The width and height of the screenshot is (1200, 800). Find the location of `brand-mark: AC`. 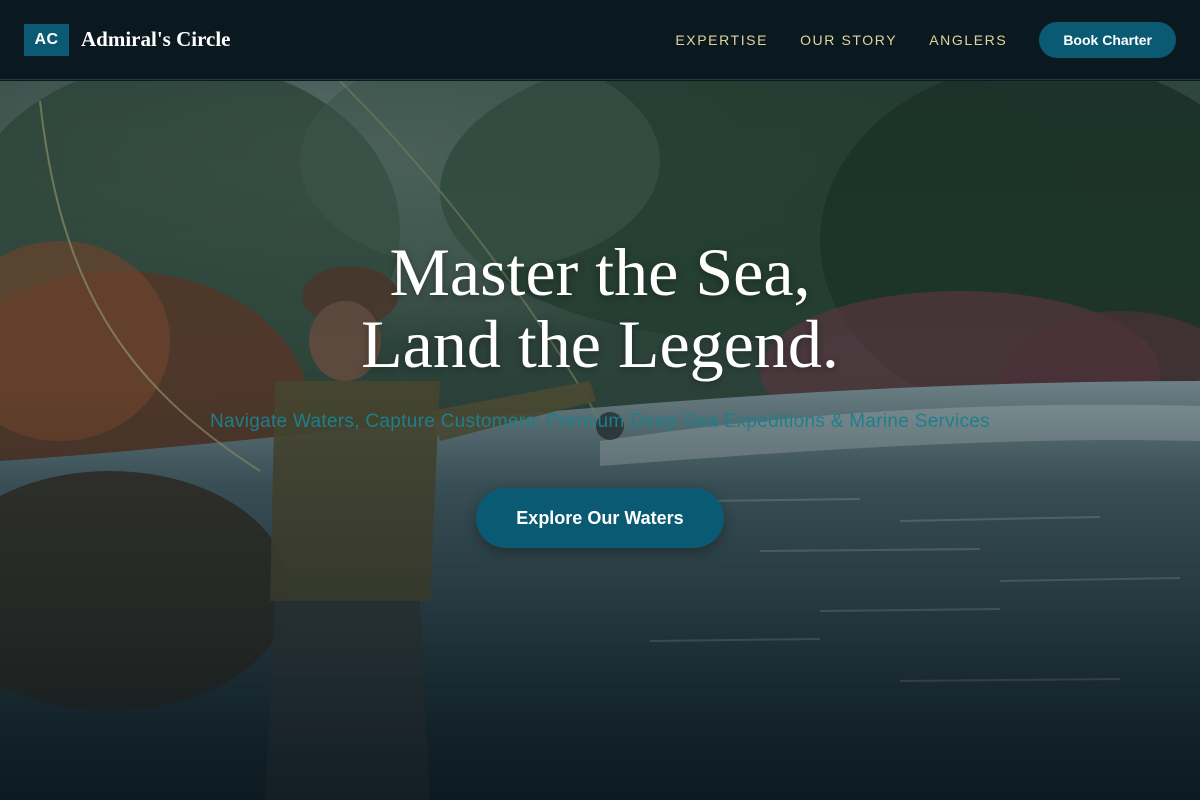

brand-mark: AC is located at coordinates (46, 39).